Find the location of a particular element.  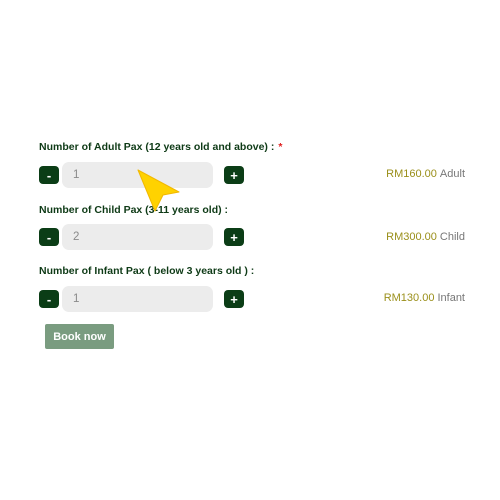

child-price: RM300.00 Child is located at coordinates (425, 237).